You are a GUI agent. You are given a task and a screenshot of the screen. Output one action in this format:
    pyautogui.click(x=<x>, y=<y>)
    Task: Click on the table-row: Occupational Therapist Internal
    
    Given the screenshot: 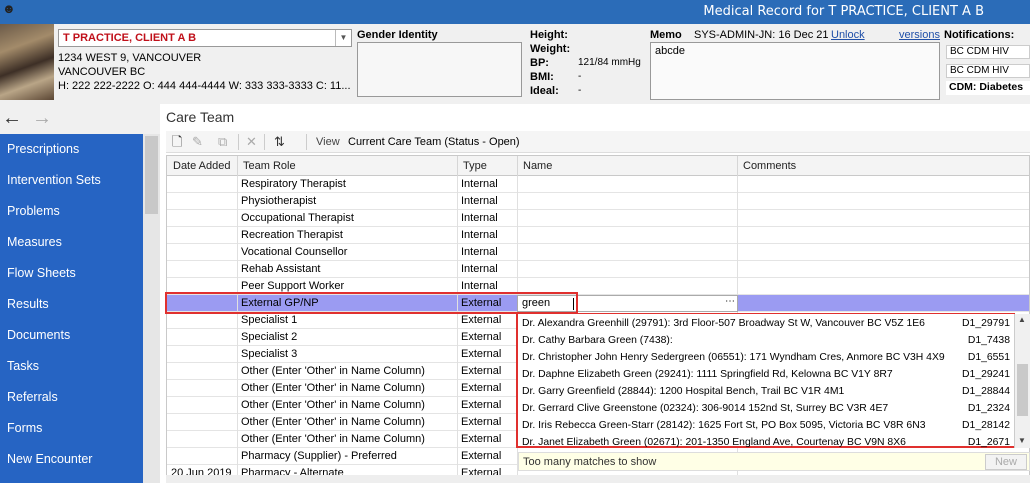 What is the action you would take?
    pyautogui.click(x=598, y=218)
    